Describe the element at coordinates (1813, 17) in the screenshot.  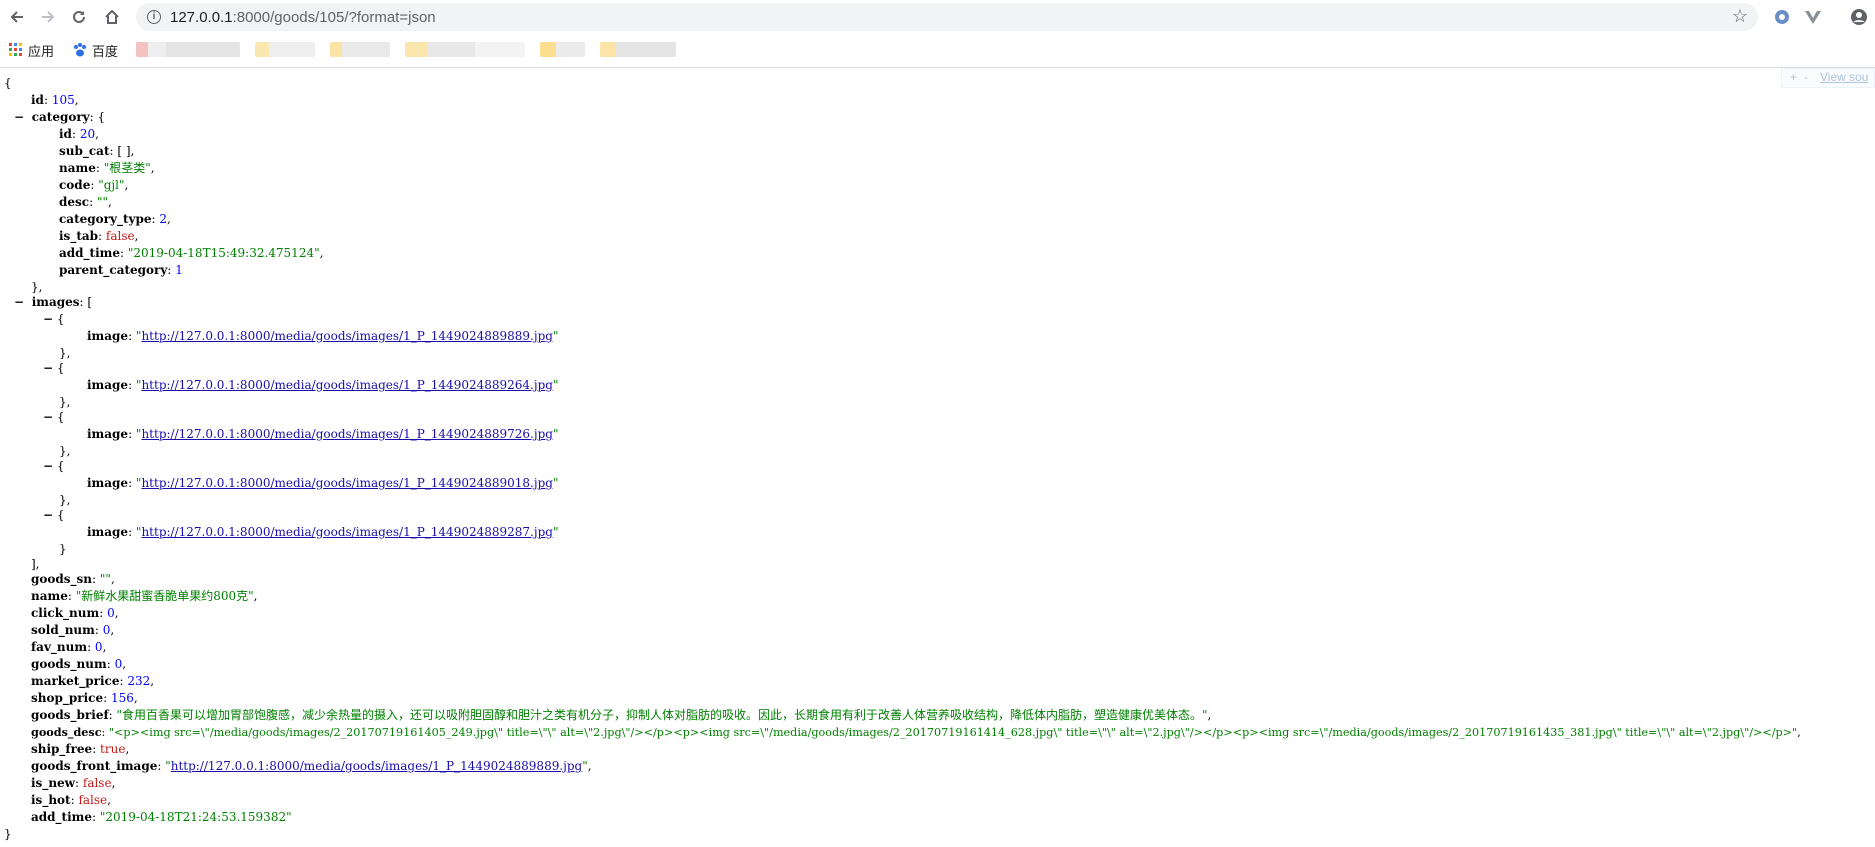
I see `vue-devtools-icon` at that location.